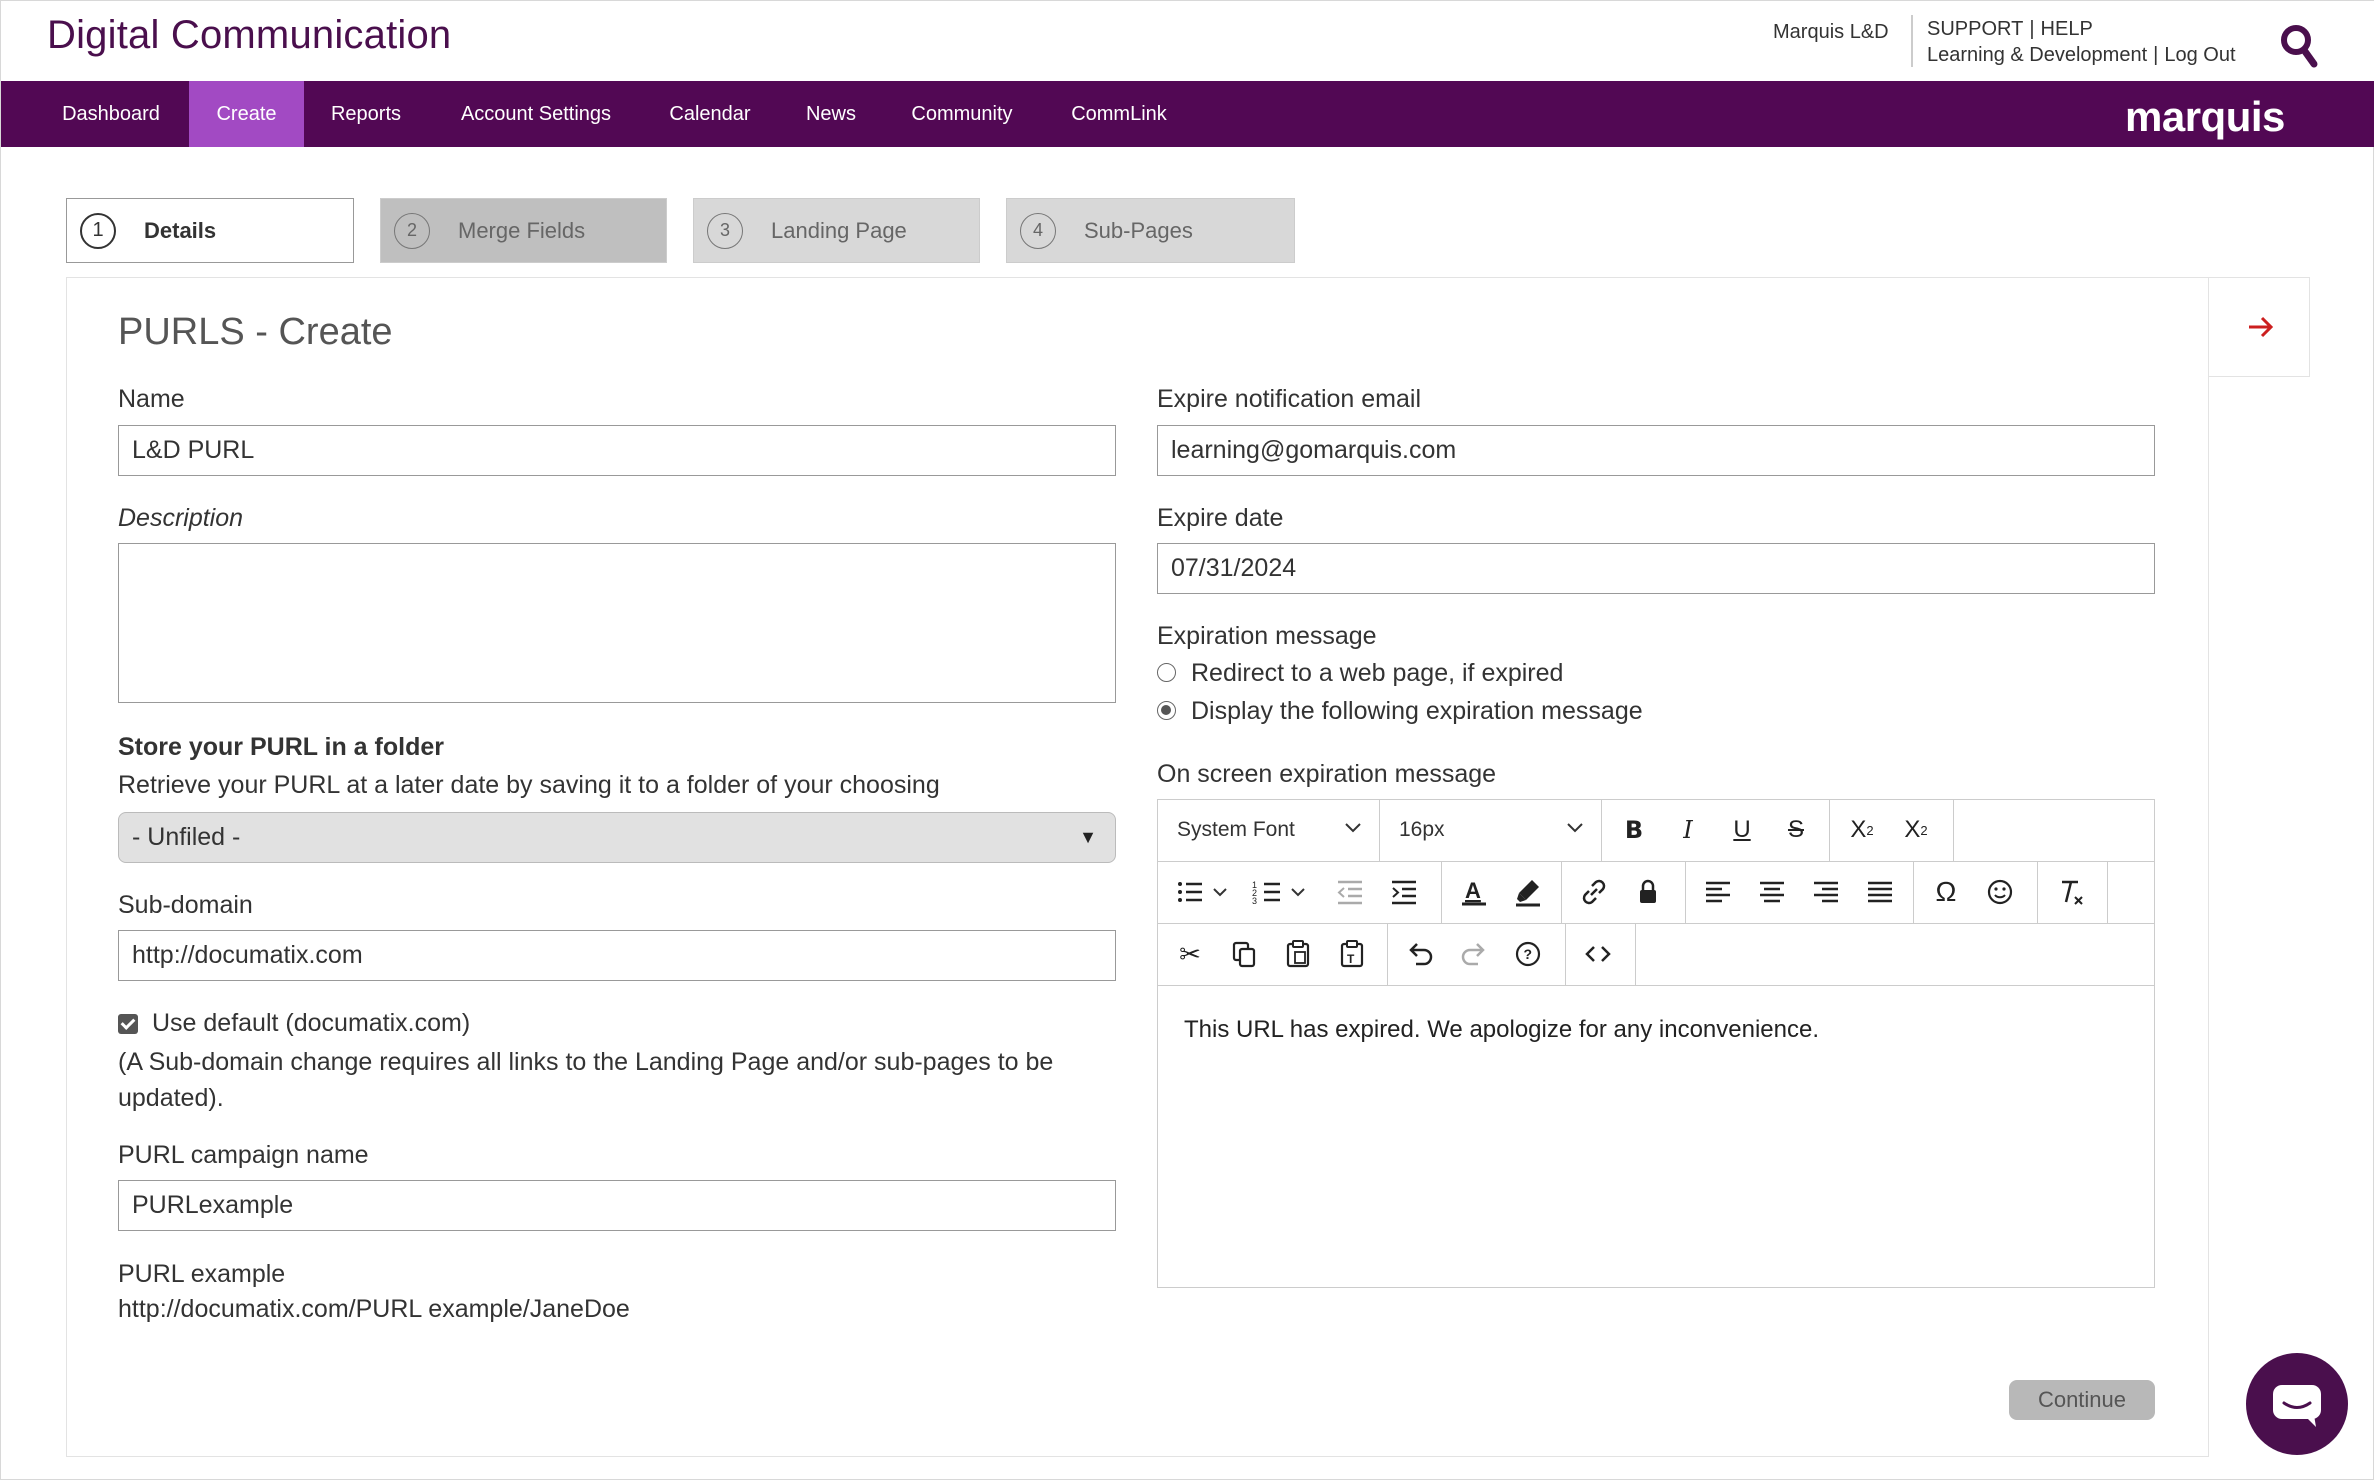  What do you see at coordinates (1598, 954) in the screenshot?
I see `source-code-icon` at bounding box center [1598, 954].